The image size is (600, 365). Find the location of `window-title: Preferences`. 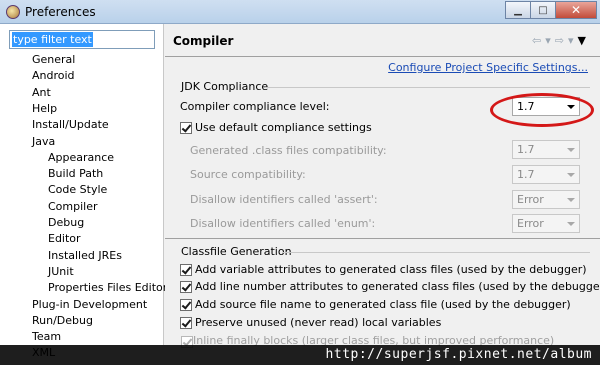

window-title: Preferences is located at coordinates (60, 12).